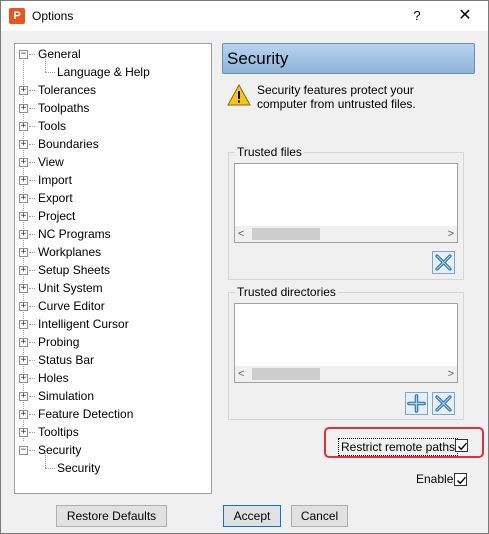  What do you see at coordinates (348, 58) in the screenshot?
I see `panel-header: Security` at bounding box center [348, 58].